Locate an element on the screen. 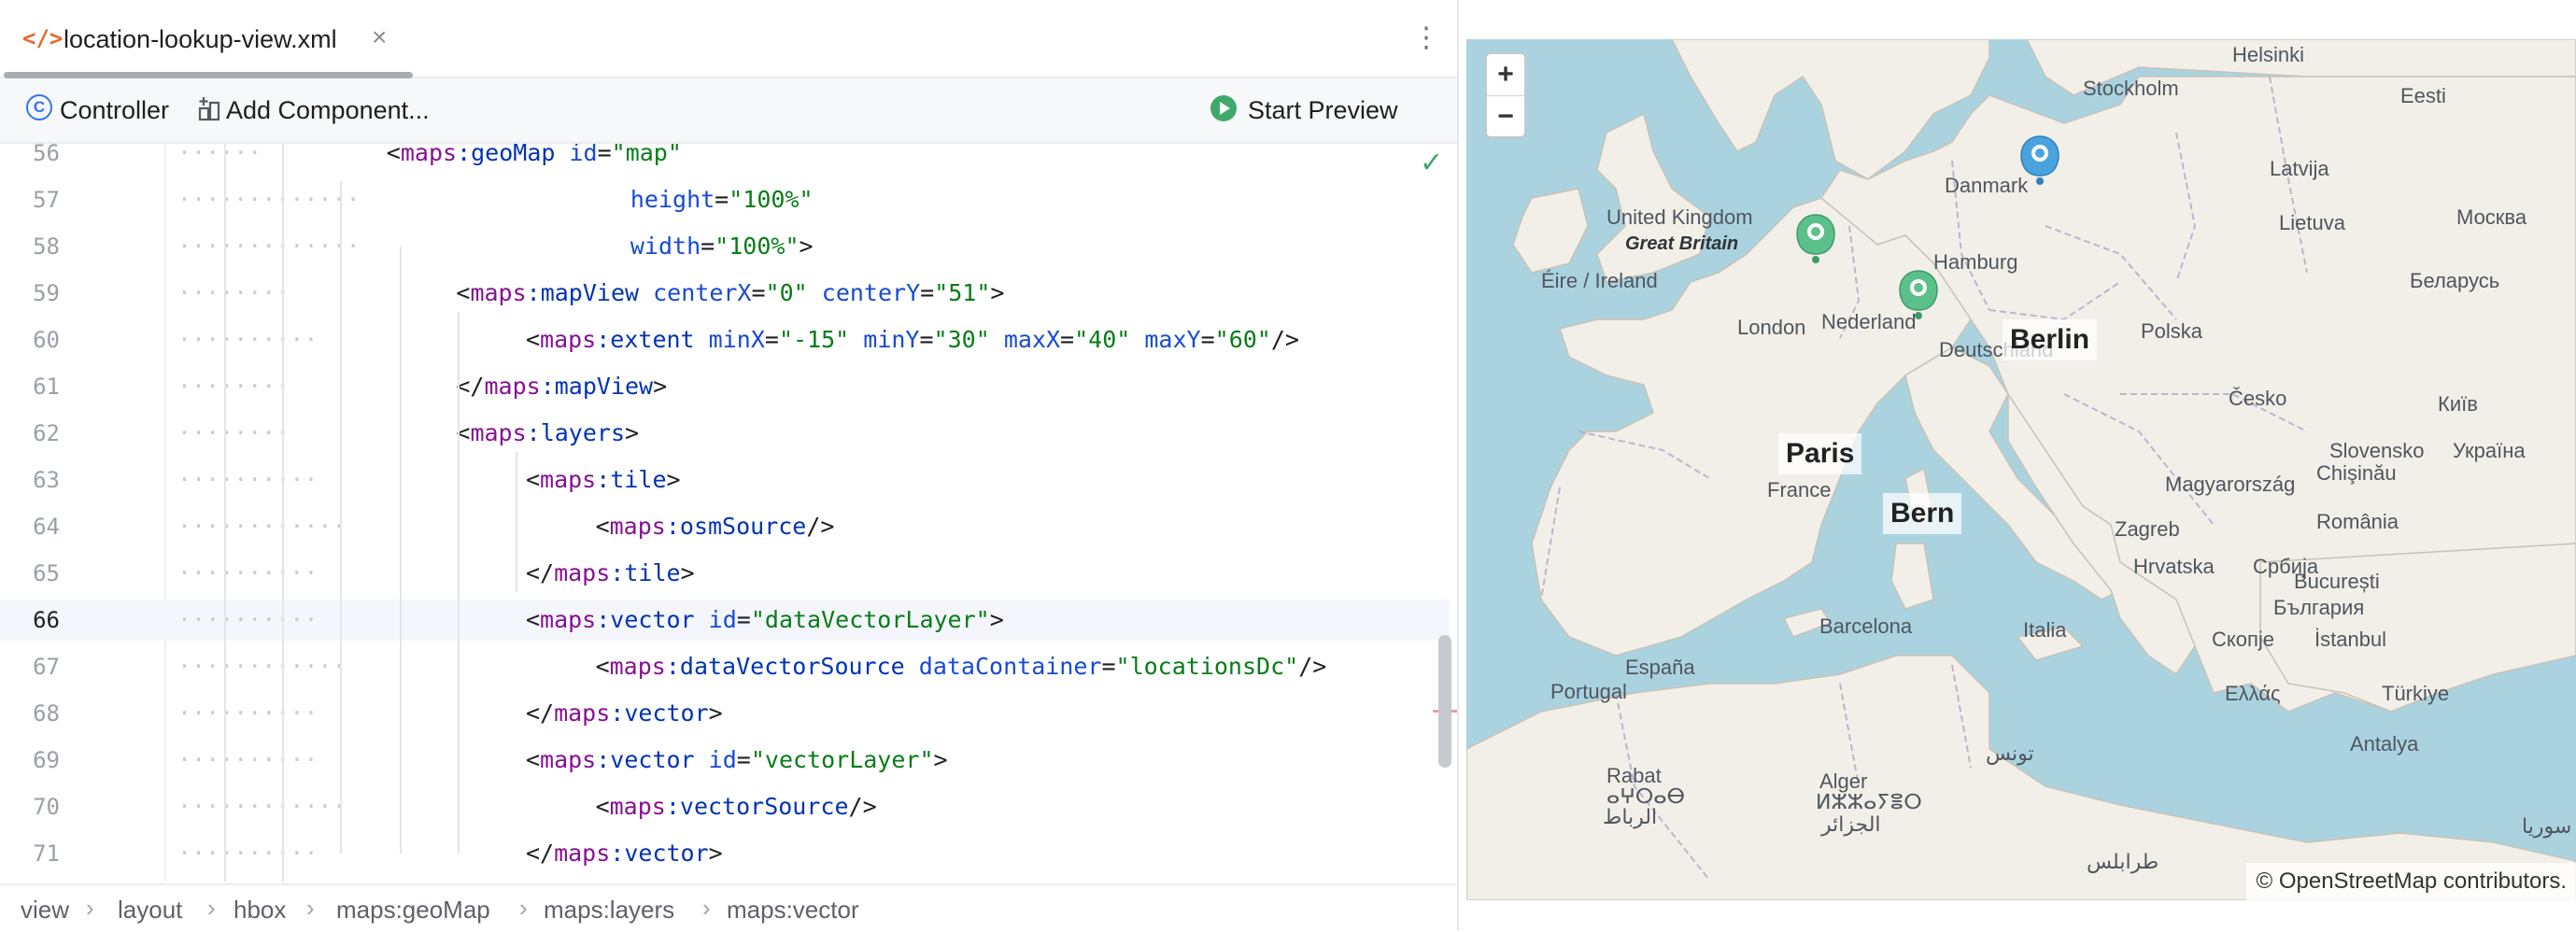  code-text: <maps:vector id="vectorLayer"> is located at coordinates (737, 761).